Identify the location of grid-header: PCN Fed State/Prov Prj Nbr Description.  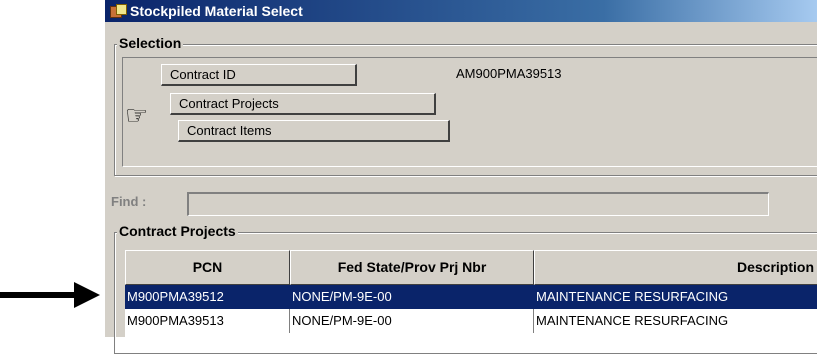
(471, 267).